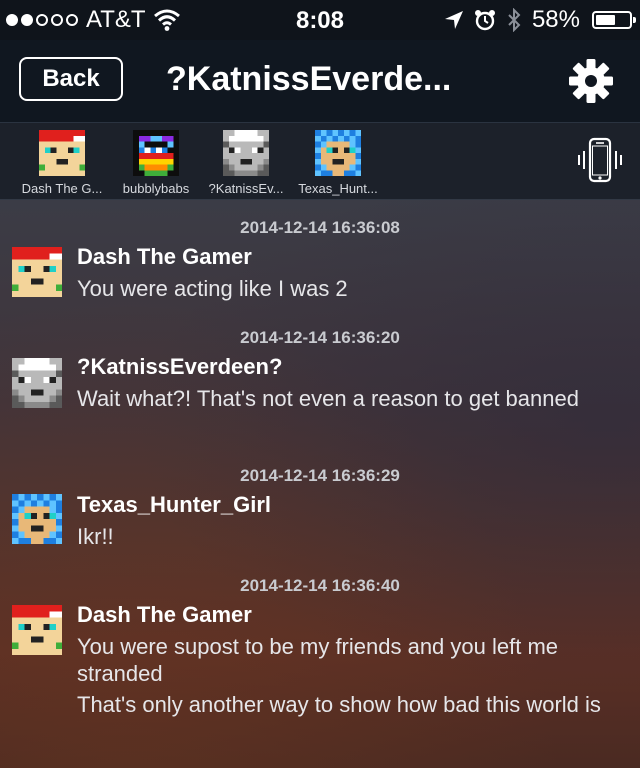 Image resolution: width=640 pixels, height=768 pixels. Describe the element at coordinates (349, 288) in the screenshot. I see `message-body: You were acting like I was 2` at that location.